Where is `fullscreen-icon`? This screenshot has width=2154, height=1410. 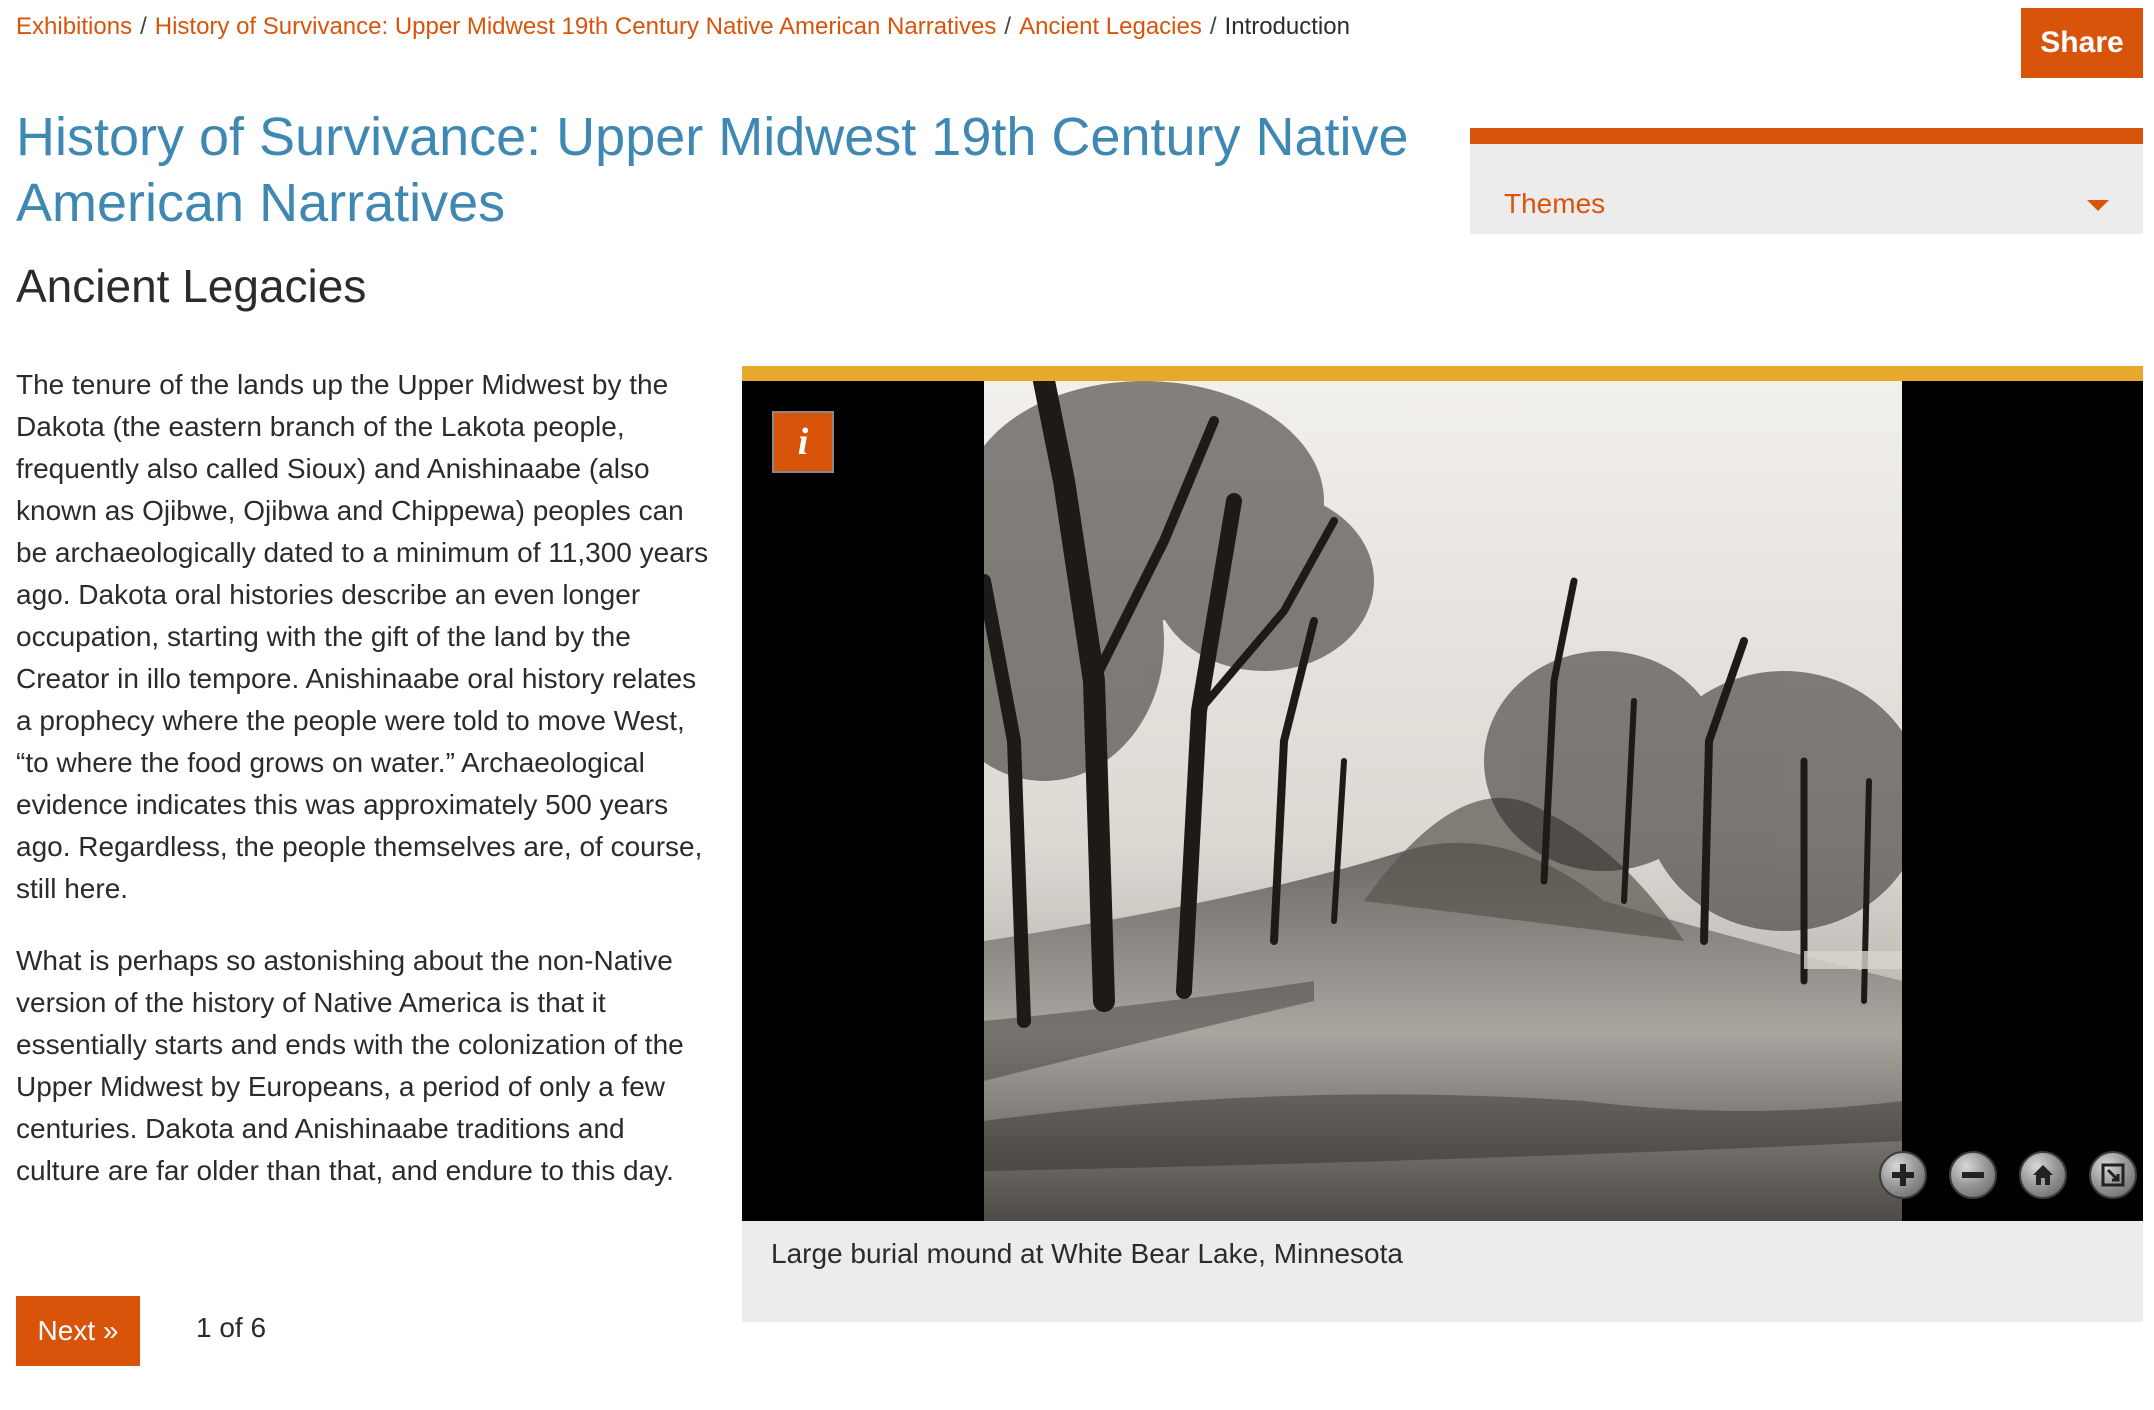 fullscreen-icon is located at coordinates (2113, 1175).